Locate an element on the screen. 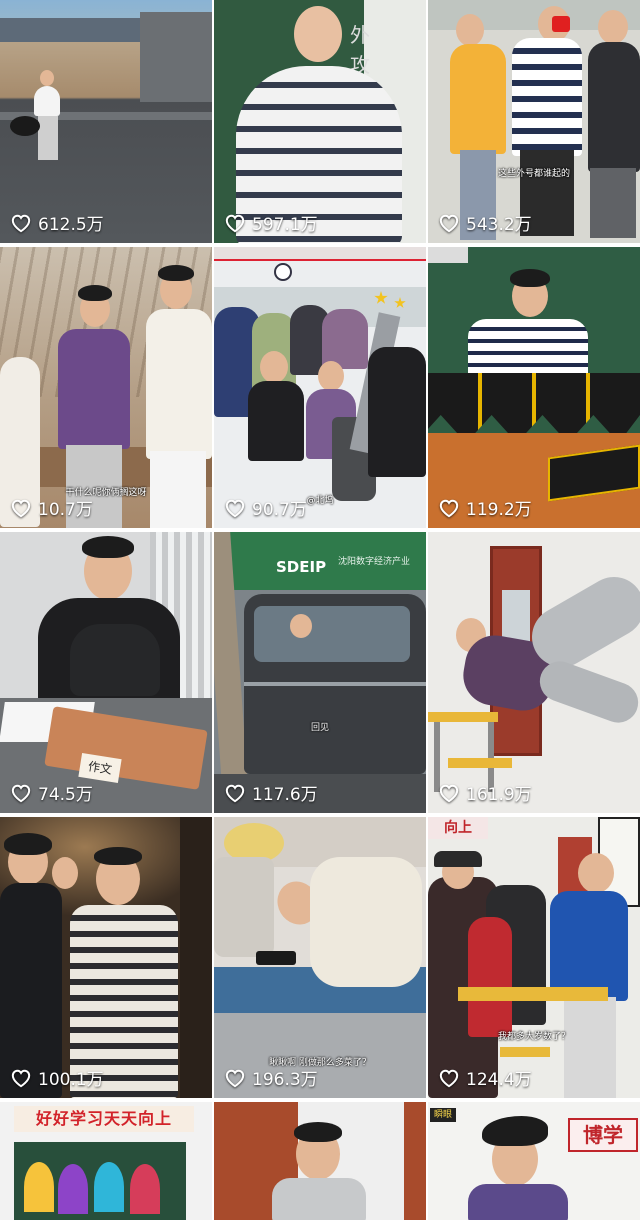  video-thumbnail: 外攻 is located at coordinates (320, 121).